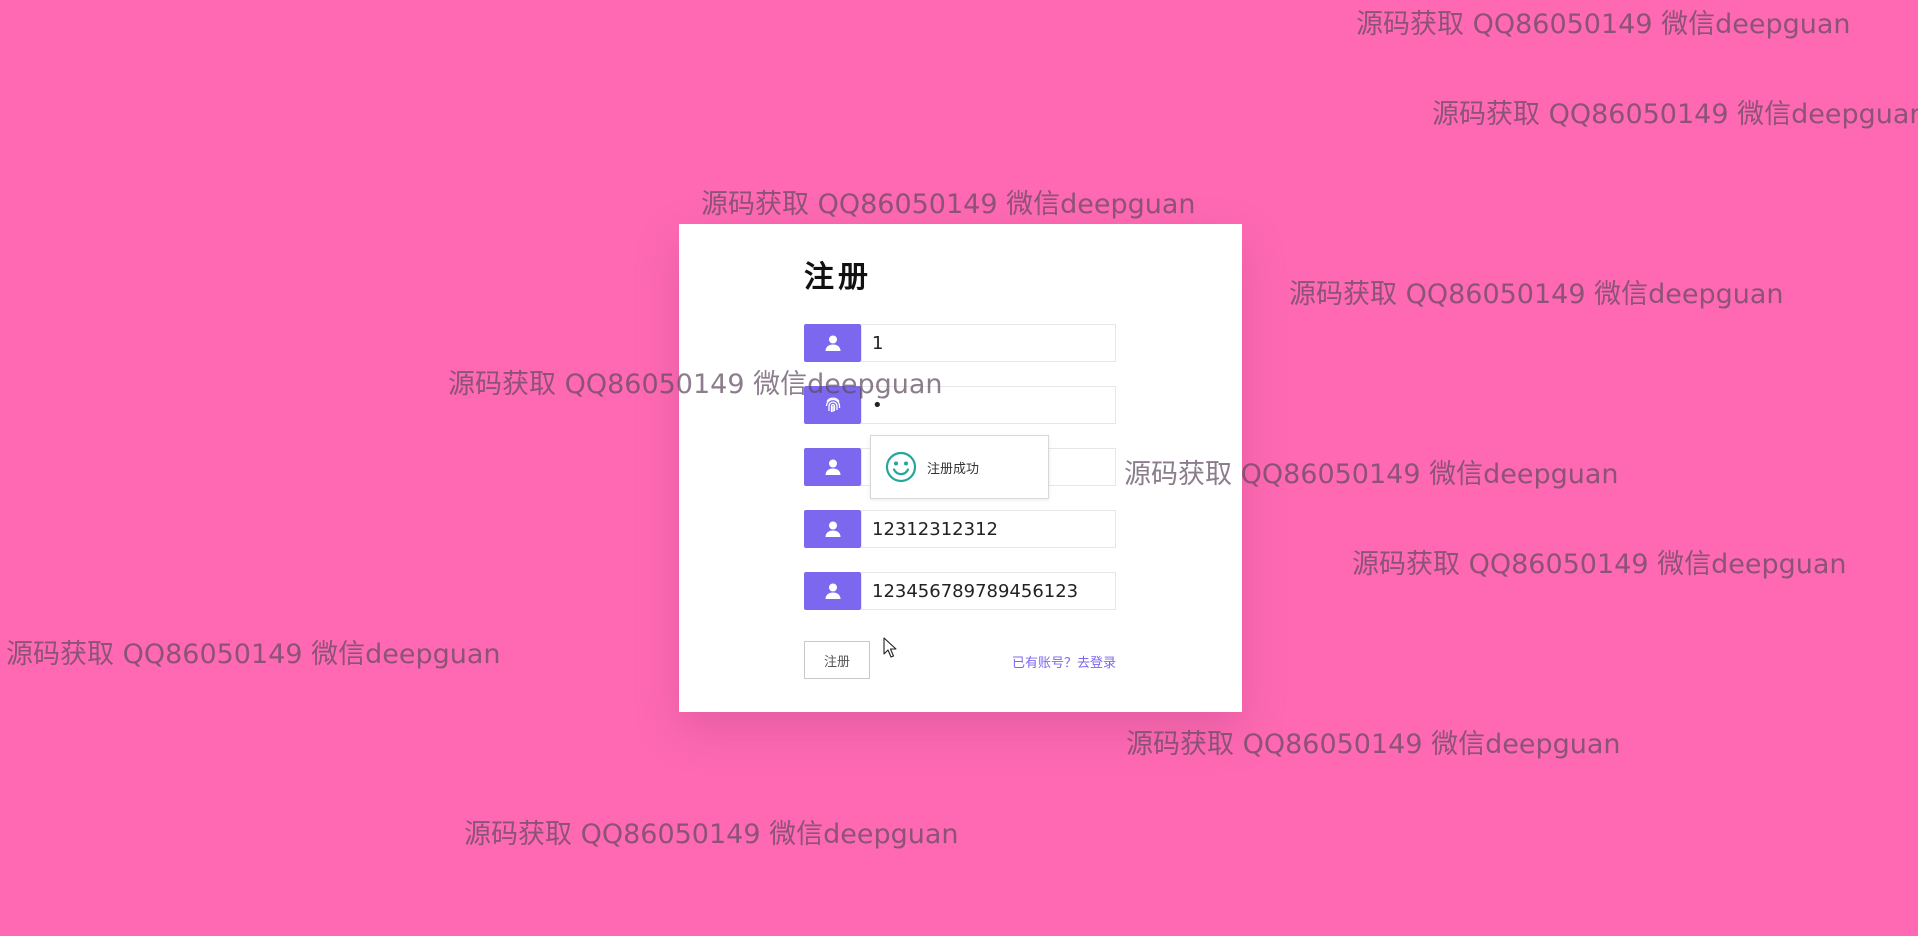 This screenshot has height=936, width=1918. Describe the element at coordinates (1064, 661) in the screenshot. I see `login-link: 已有账号？去登录` at that location.